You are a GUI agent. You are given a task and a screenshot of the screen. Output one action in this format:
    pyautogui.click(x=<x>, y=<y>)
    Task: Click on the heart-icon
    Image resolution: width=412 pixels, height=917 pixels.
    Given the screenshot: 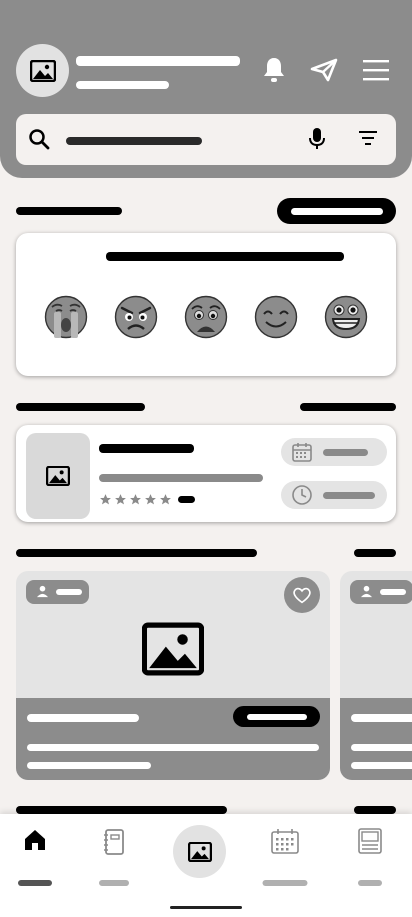 What is the action you would take?
    pyautogui.click(x=302, y=595)
    